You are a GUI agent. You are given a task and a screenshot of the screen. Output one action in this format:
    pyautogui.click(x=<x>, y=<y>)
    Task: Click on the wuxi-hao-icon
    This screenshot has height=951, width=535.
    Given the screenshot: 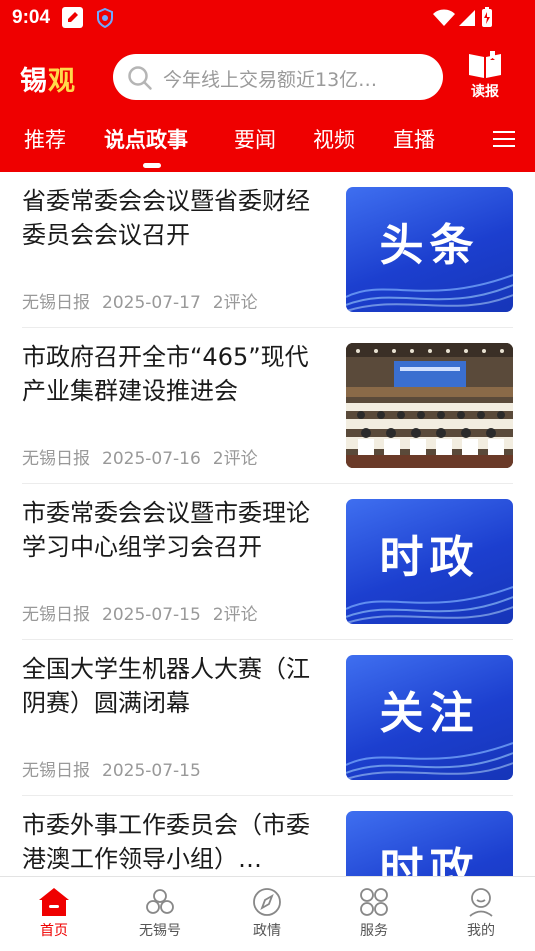 What is the action you would take?
    pyautogui.click(x=160, y=901)
    